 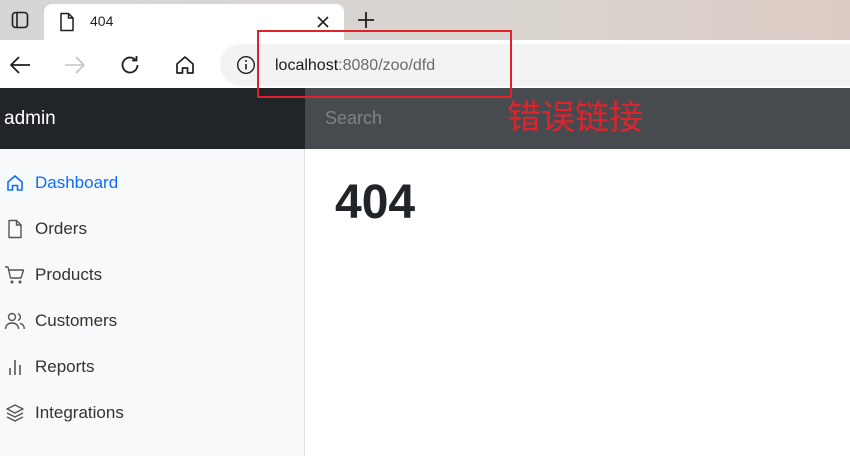 I want to click on sidebar-item-reports: Reports, so click(x=152, y=367).